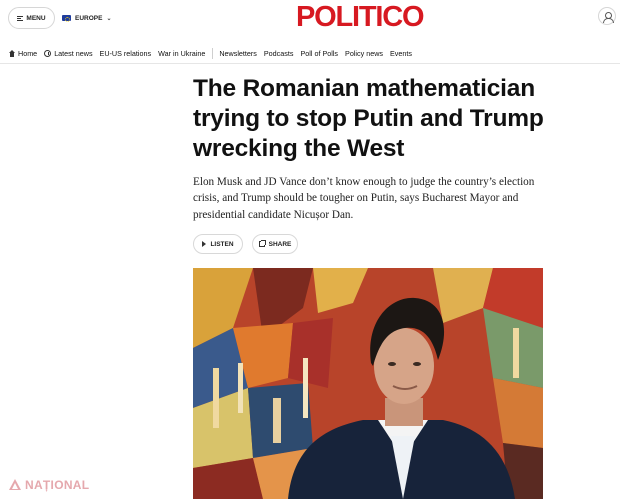 The image size is (620, 499). Describe the element at coordinates (66, 18) in the screenshot. I see `eu-flag-icon` at that location.